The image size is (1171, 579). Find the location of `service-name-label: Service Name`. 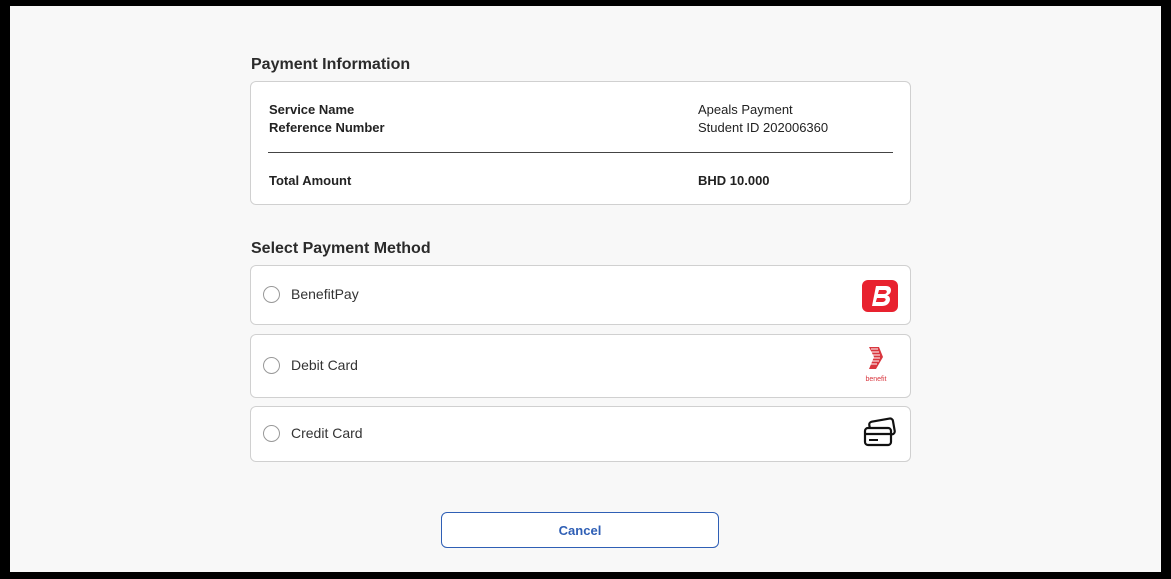

service-name-label: Service Name is located at coordinates (312, 109).